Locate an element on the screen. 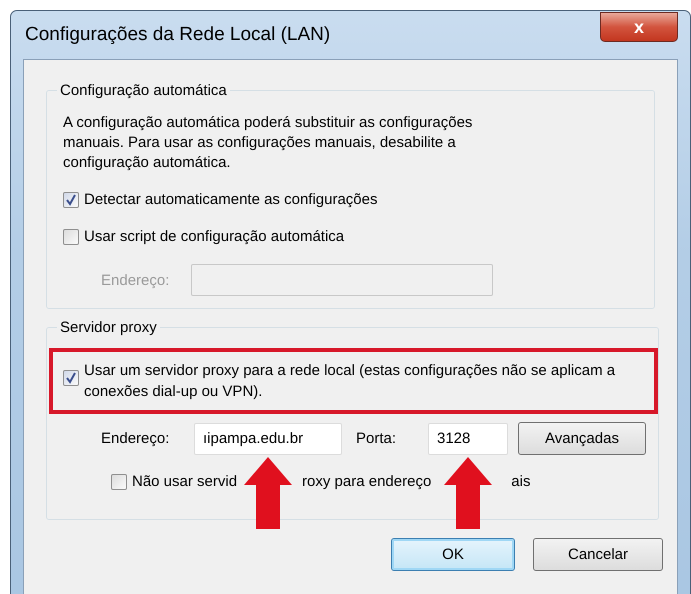 Image resolution: width=691 pixels, height=594 pixels. dialog-button: Cancelar is located at coordinates (598, 554).